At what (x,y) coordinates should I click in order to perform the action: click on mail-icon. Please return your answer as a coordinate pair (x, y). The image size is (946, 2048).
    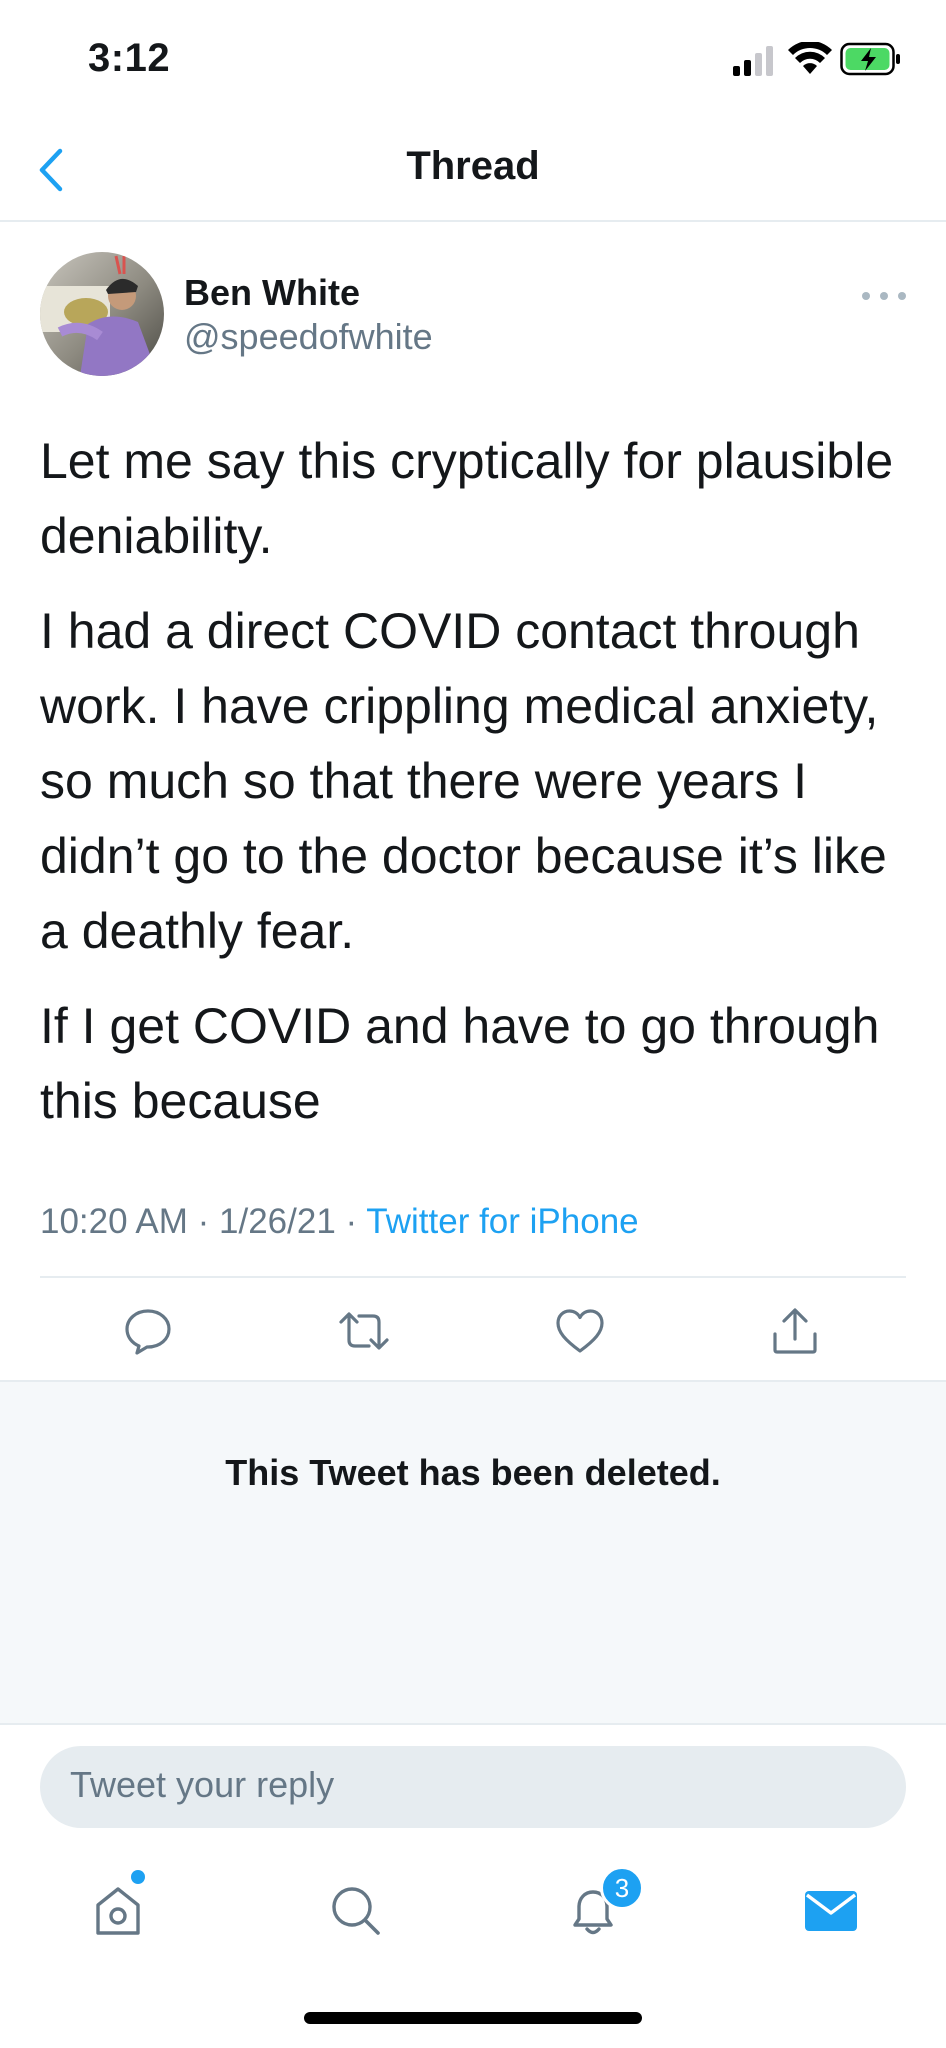
    Looking at the image, I should click on (831, 1911).